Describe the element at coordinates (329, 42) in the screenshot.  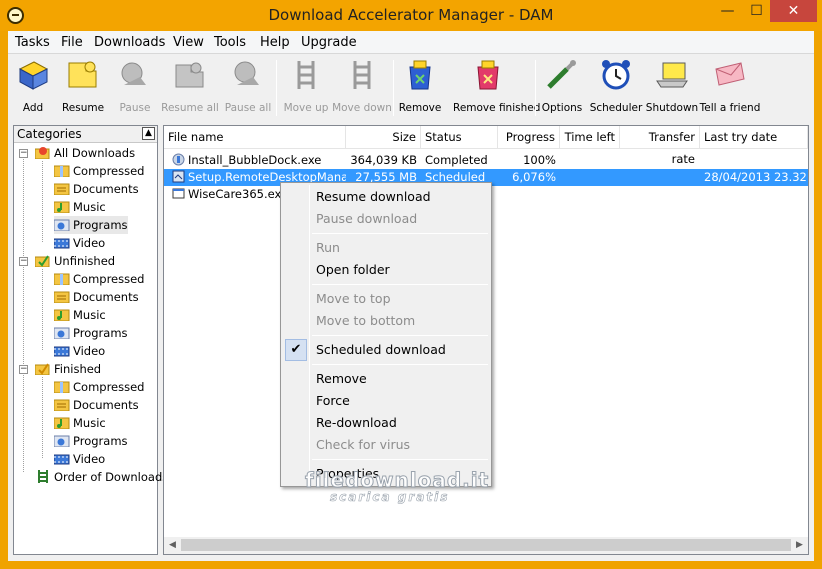
I see `menu-upgrade: Upgrade` at that location.